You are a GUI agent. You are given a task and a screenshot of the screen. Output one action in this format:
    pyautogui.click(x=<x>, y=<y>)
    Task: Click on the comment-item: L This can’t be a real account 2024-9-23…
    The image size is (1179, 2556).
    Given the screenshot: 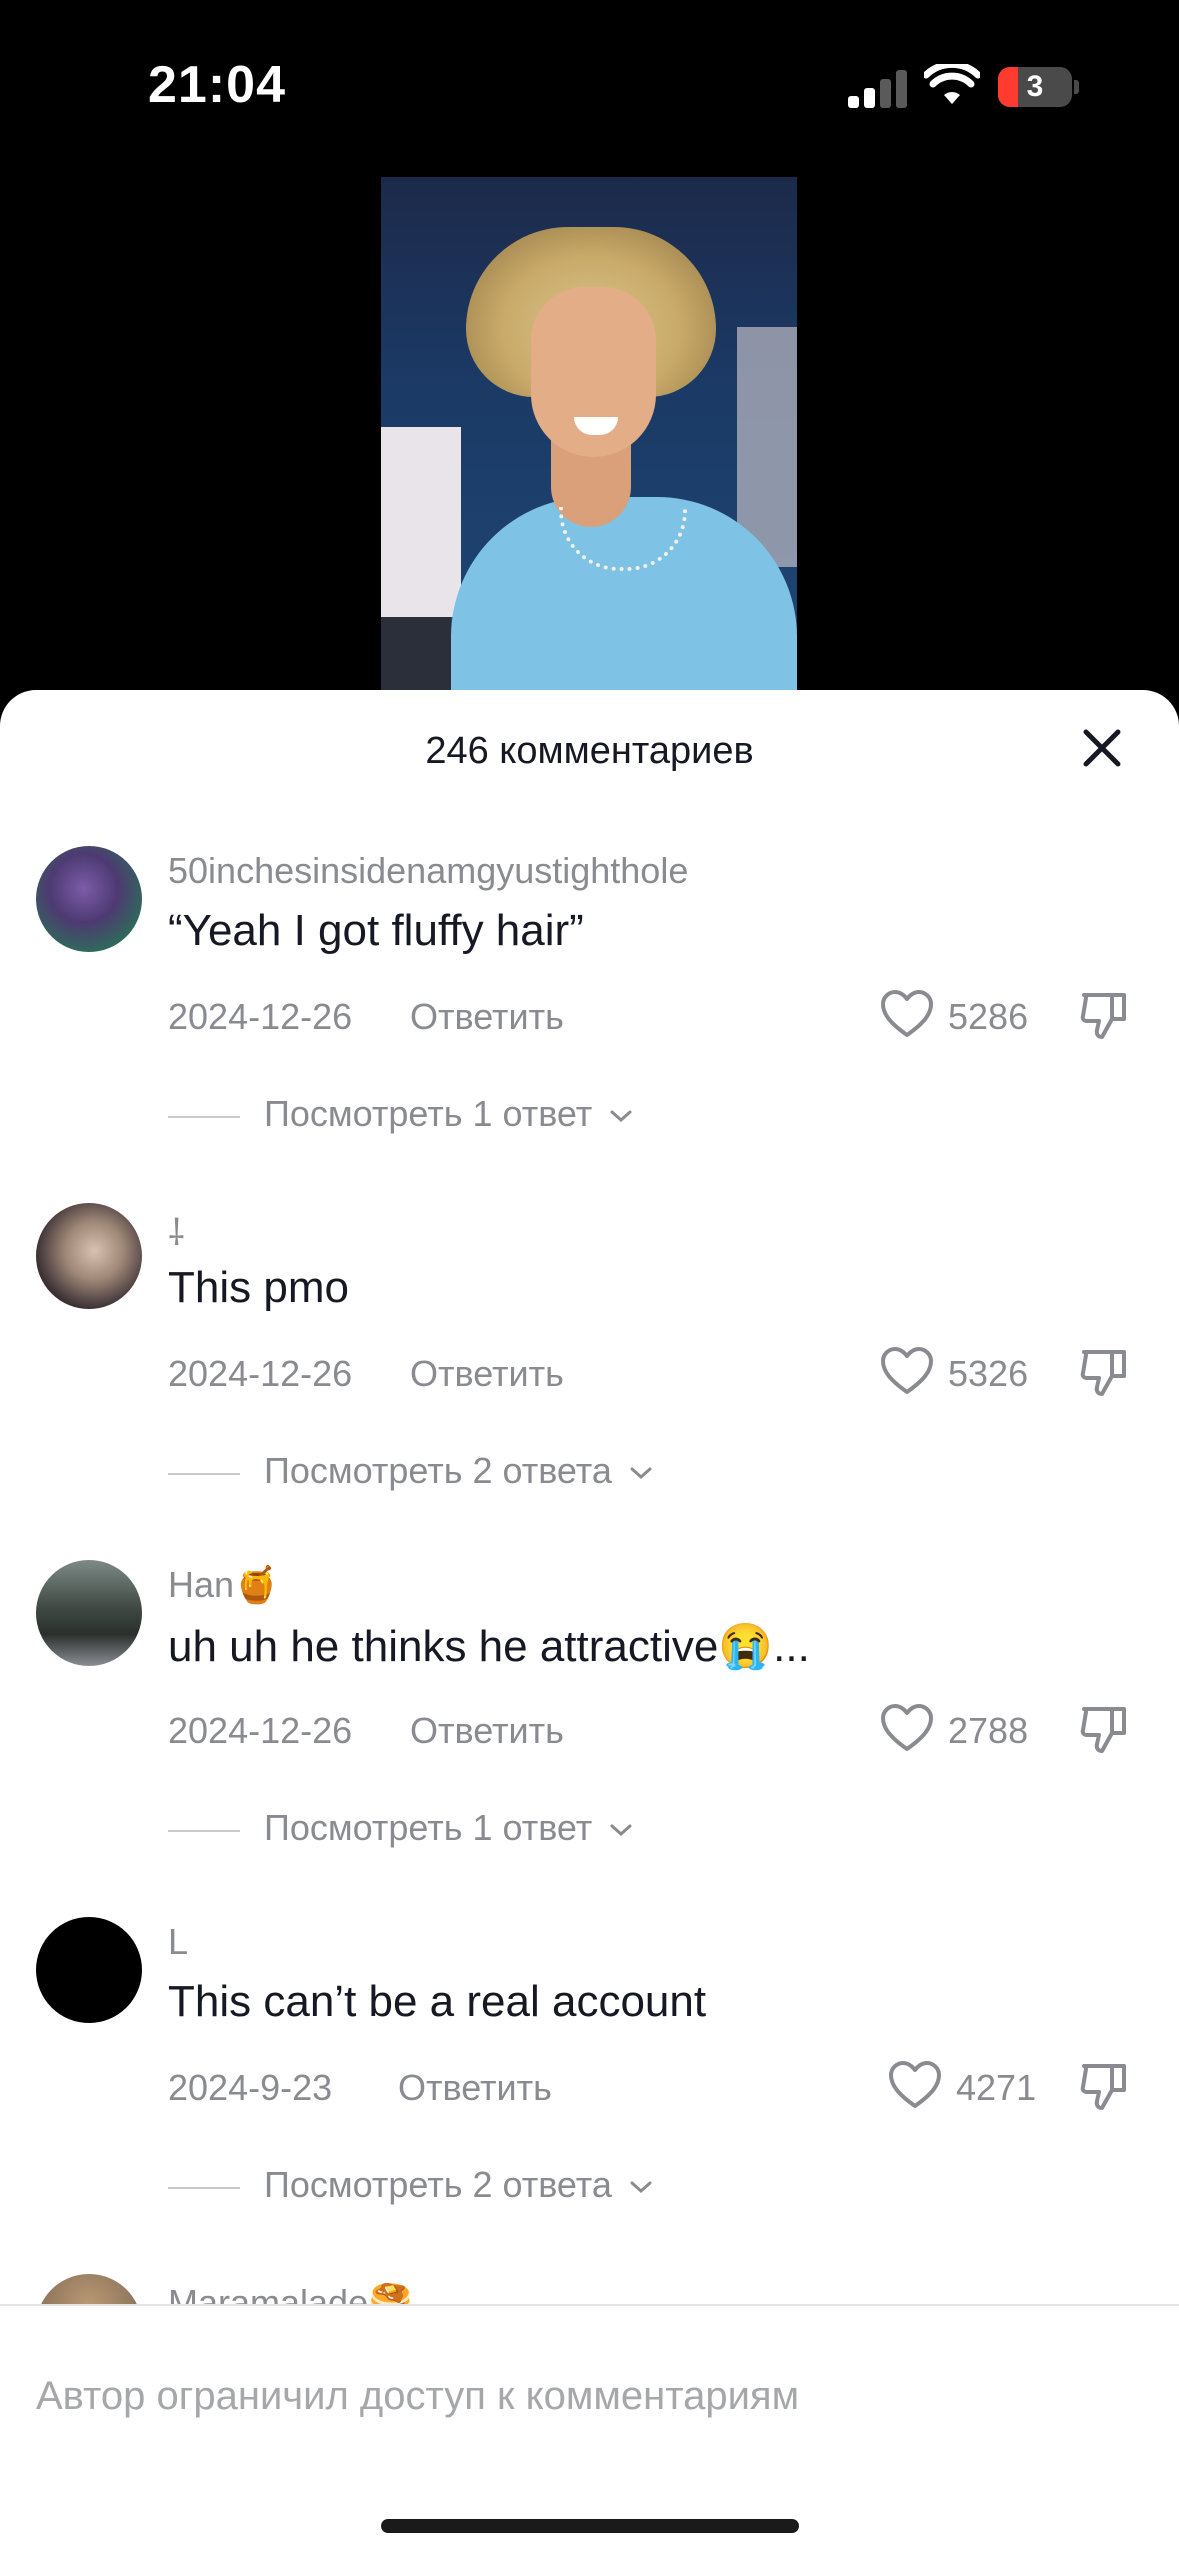 What is the action you would take?
    pyautogui.click(x=589, y=2082)
    